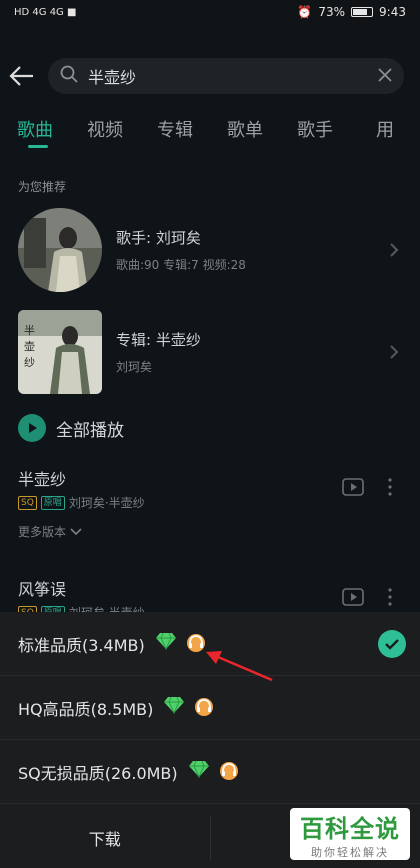 The height and width of the screenshot is (868, 420). I want to click on annotation-arrow, so click(239, 666).